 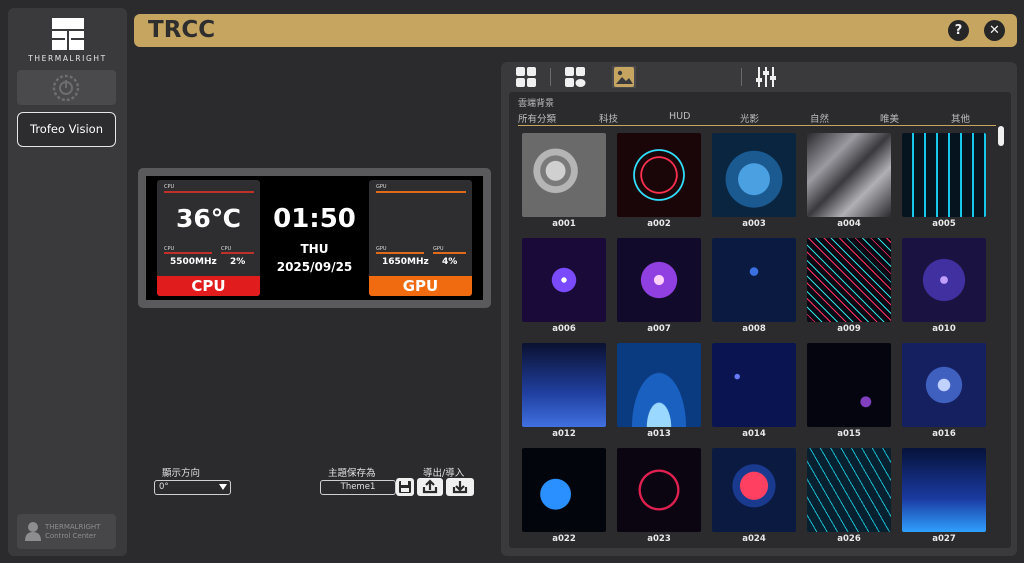 I want to click on device-slot, so click(x=66, y=87).